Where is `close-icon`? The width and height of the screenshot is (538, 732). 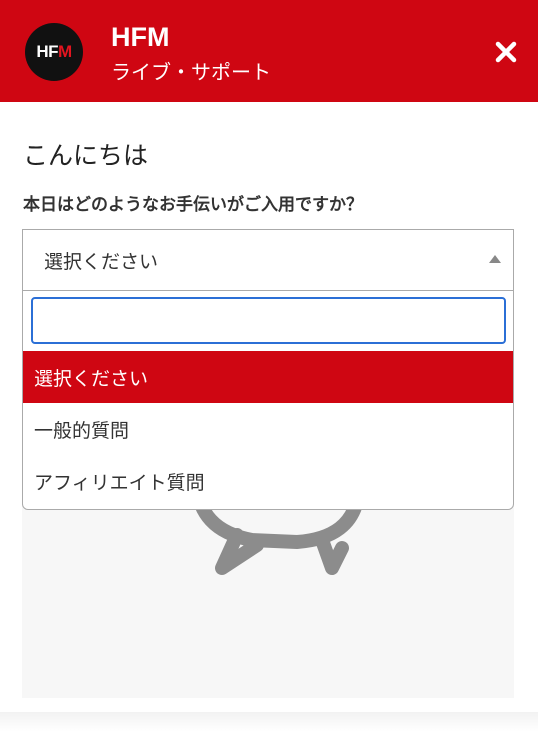
close-icon is located at coordinates (506, 52).